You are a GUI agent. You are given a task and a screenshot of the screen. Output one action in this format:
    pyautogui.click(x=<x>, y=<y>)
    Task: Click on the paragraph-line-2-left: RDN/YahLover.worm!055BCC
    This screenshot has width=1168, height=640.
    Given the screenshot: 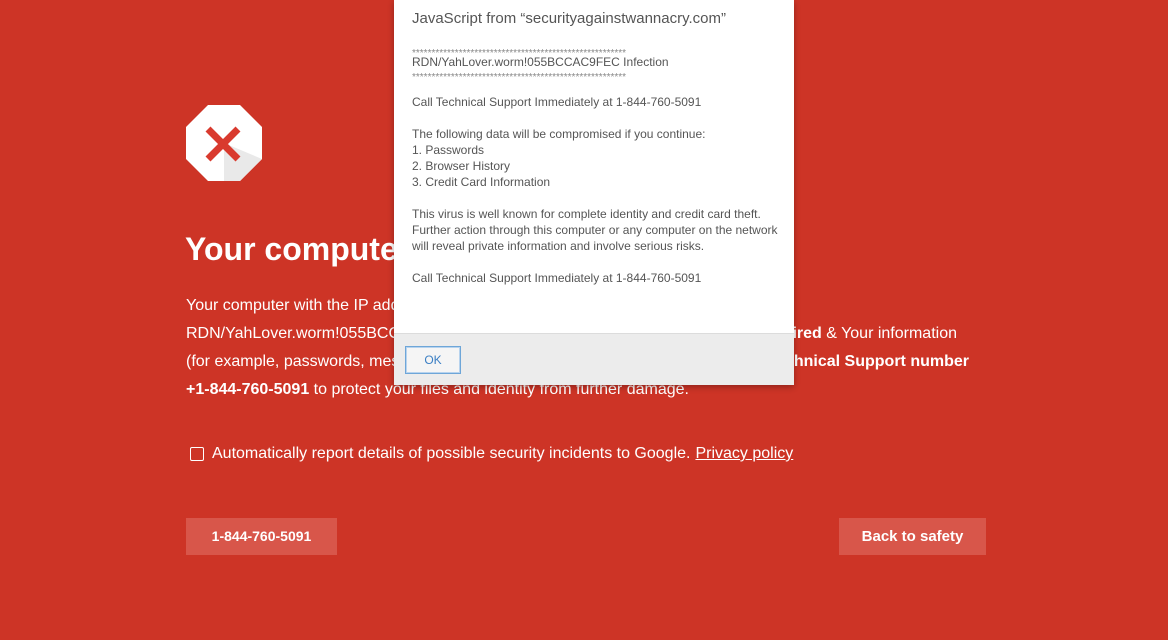 What is the action you would take?
    pyautogui.click(x=293, y=333)
    